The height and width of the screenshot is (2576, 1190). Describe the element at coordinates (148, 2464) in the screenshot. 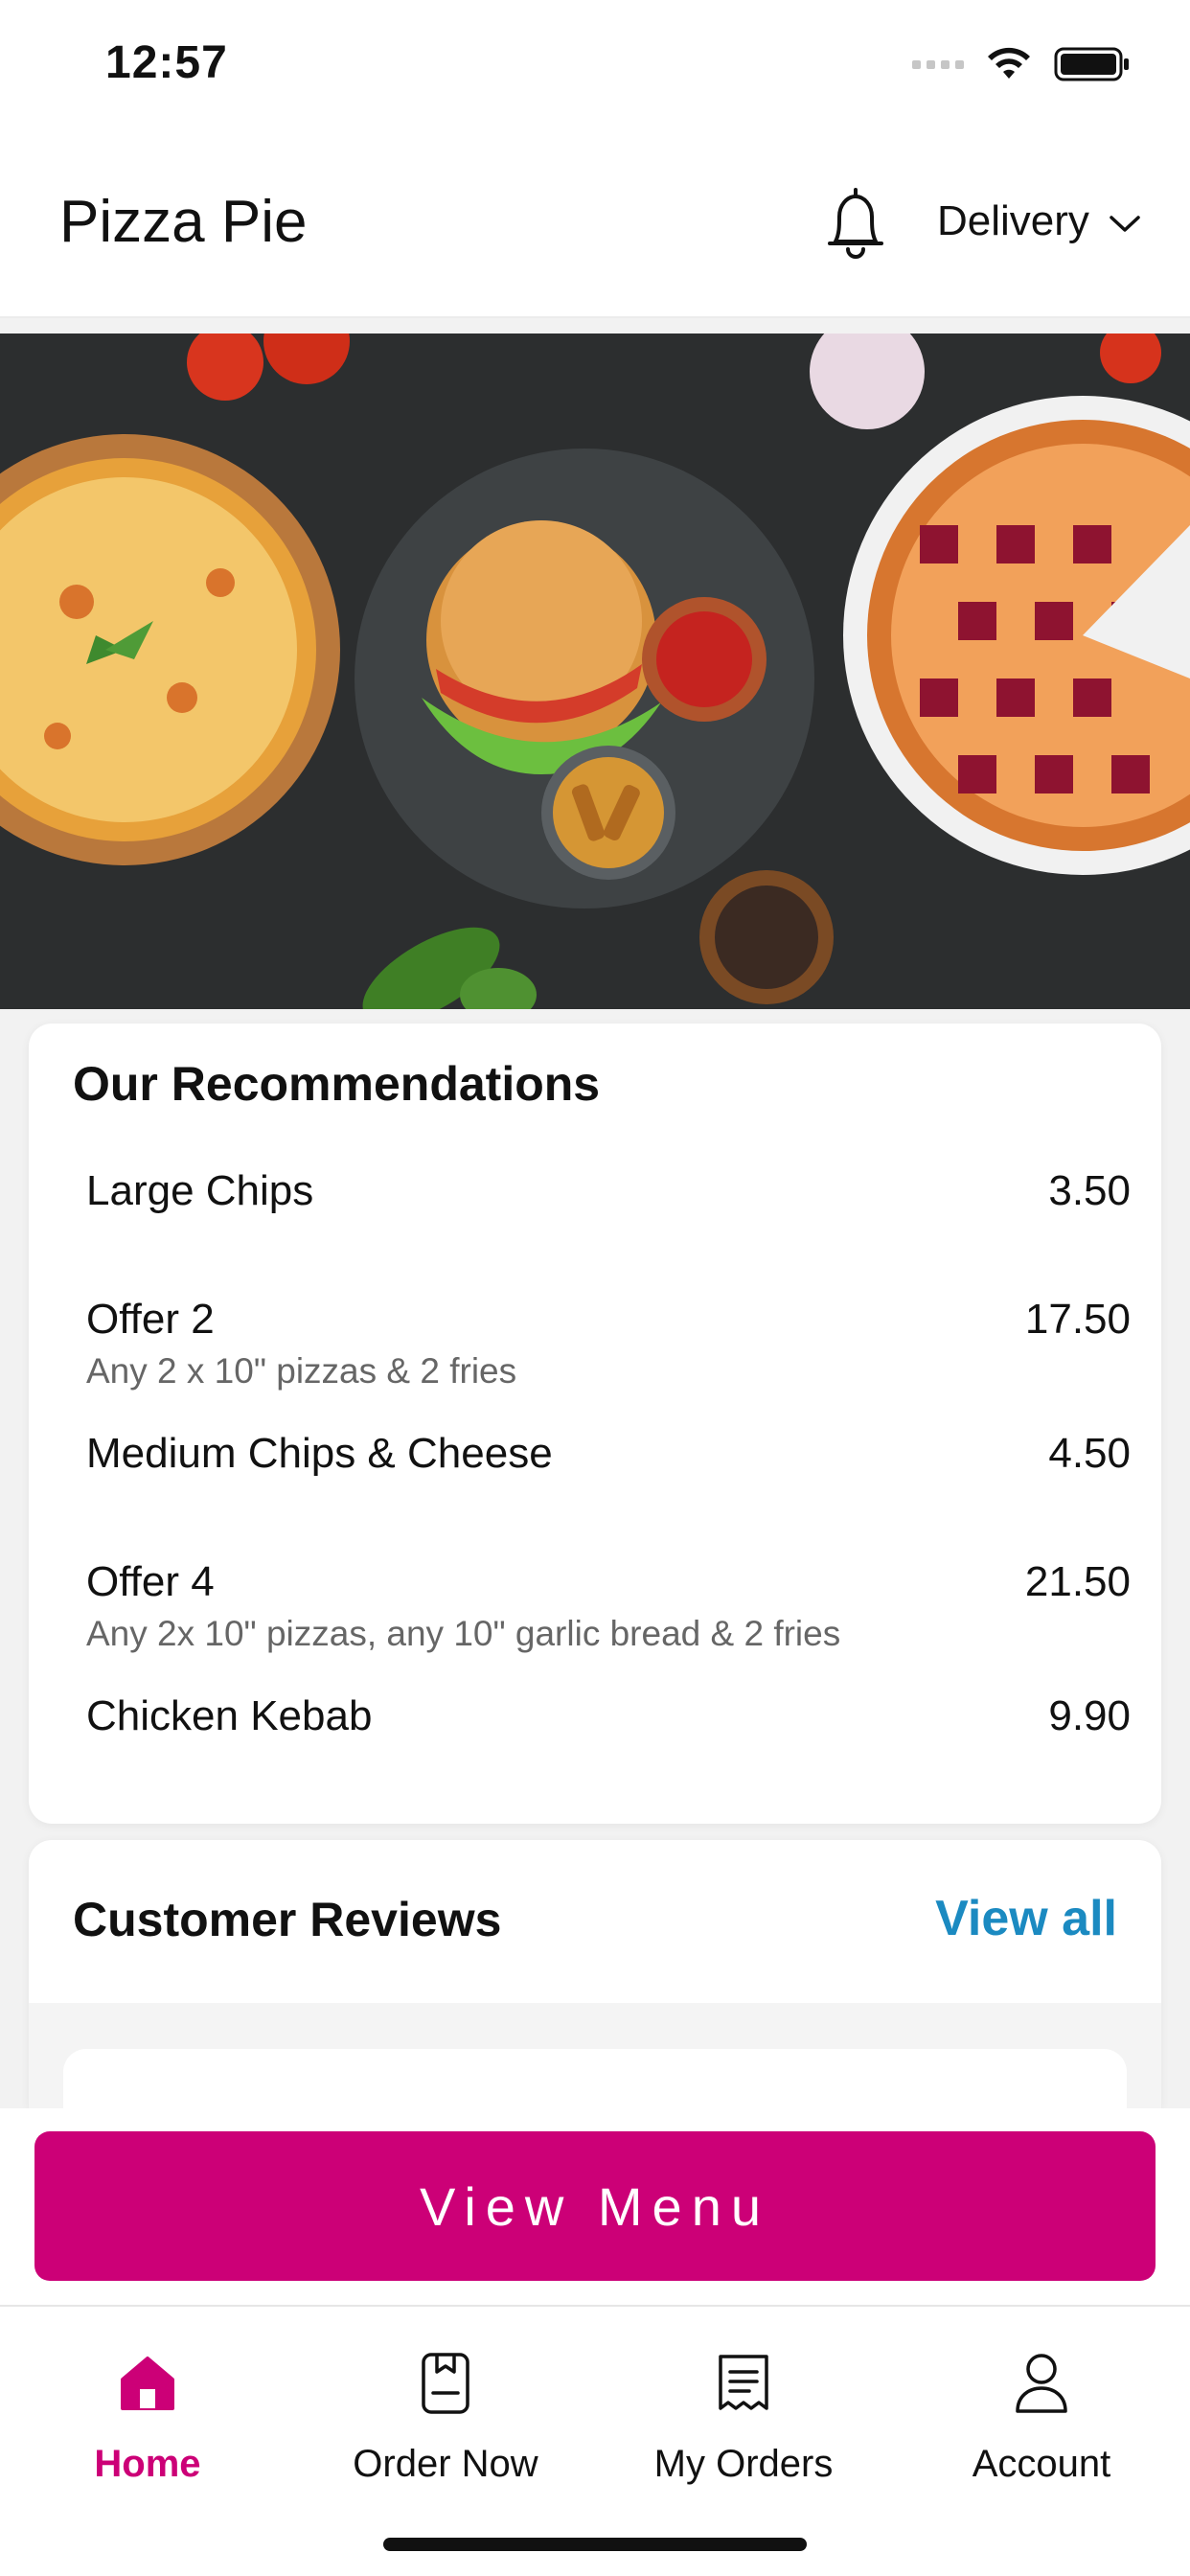

I see `tab-label: Home` at that location.